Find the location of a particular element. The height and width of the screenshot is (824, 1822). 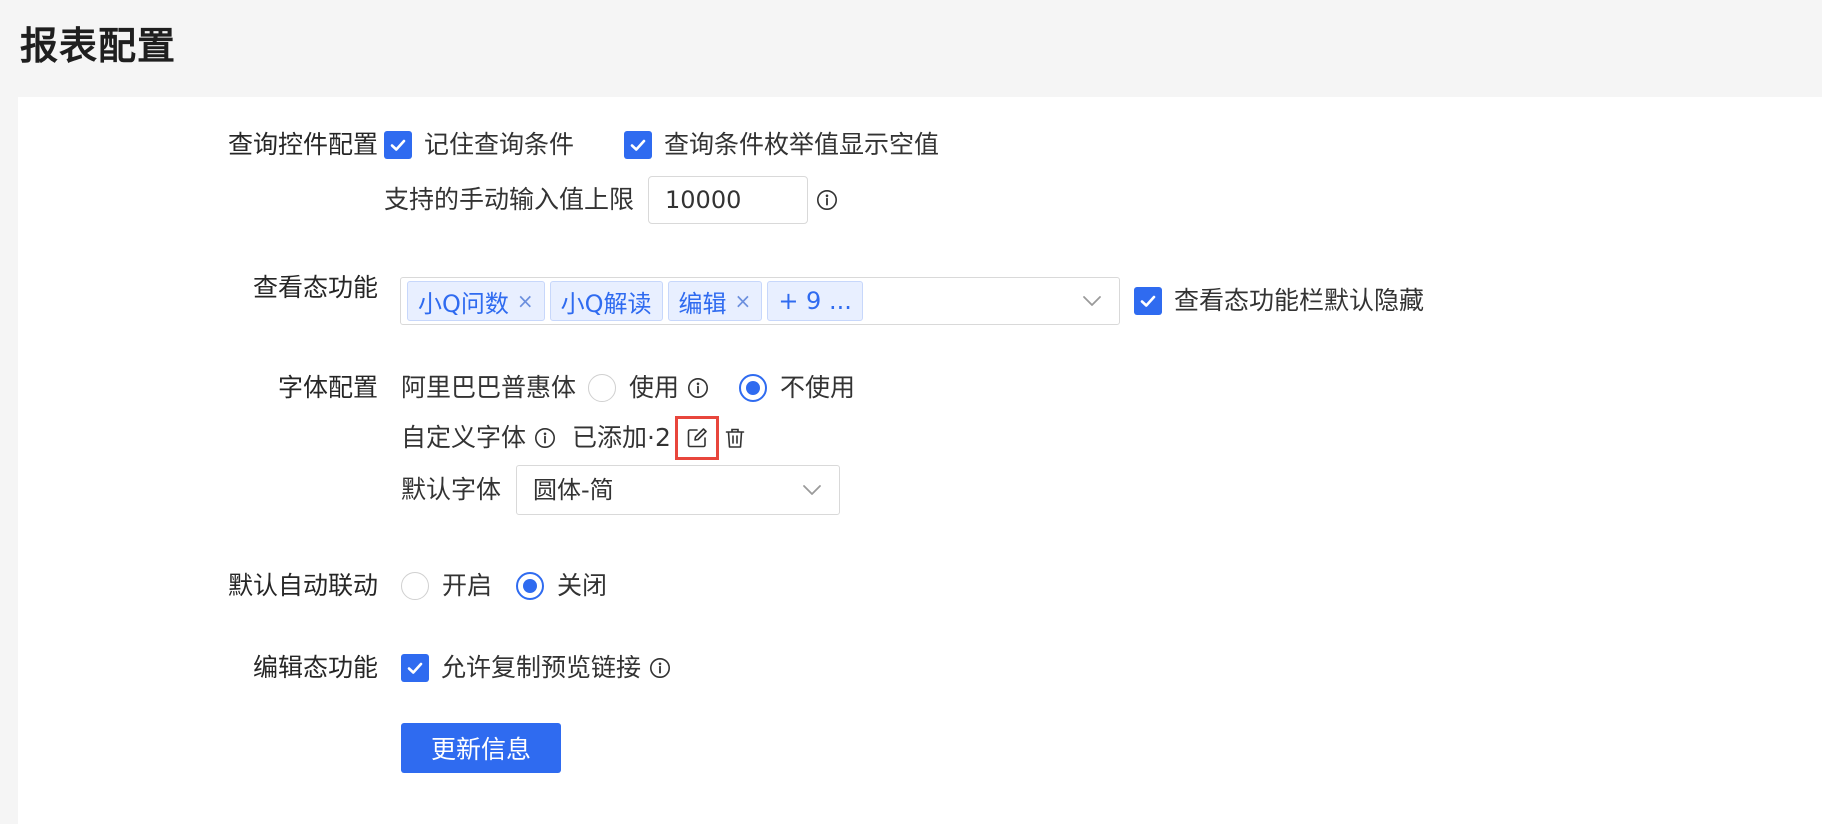

auto-link-off-label: 关闭 is located at coordinates (582, 586).